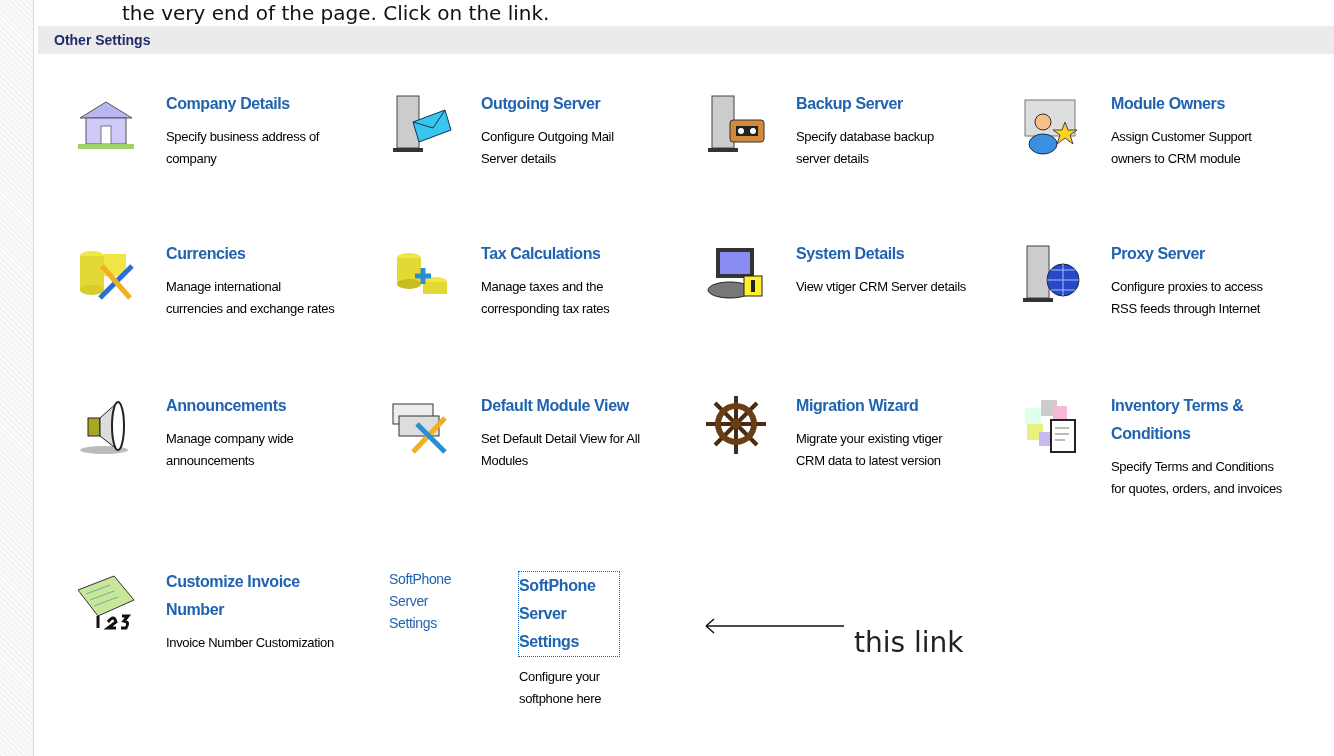  I want to click on caption-text: the very end of the page. Click on the link., so click(336, 13).